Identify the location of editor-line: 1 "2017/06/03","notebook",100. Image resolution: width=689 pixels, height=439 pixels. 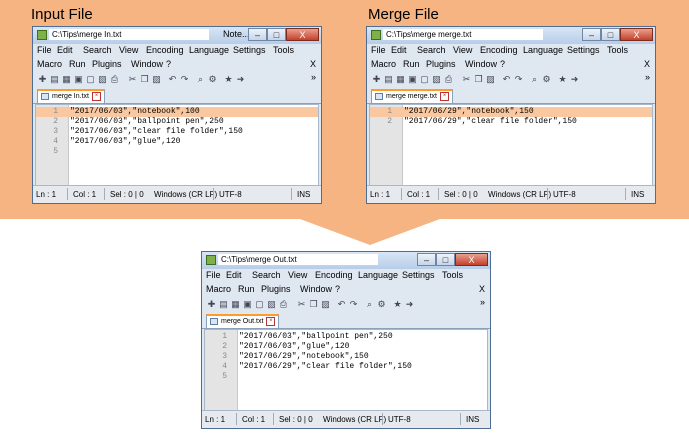
(177, 112).